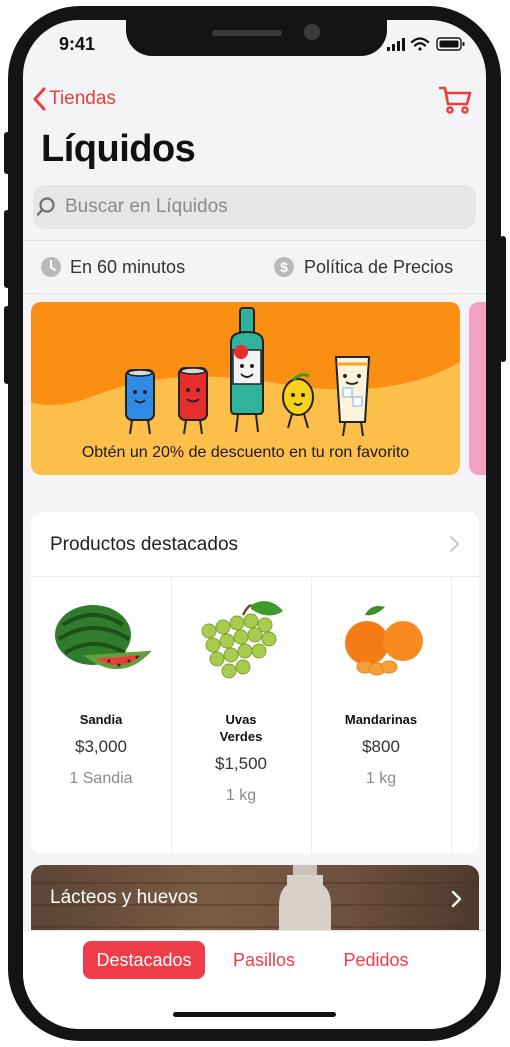  Describe the element at coordinates (264, 960) in the screenshot. I see `tab-pasillos: Pasillos` at that location.